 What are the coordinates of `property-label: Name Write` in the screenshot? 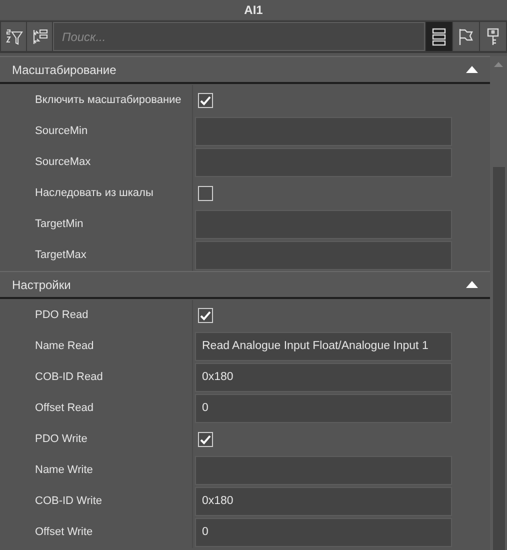 It's located at (64, 470).